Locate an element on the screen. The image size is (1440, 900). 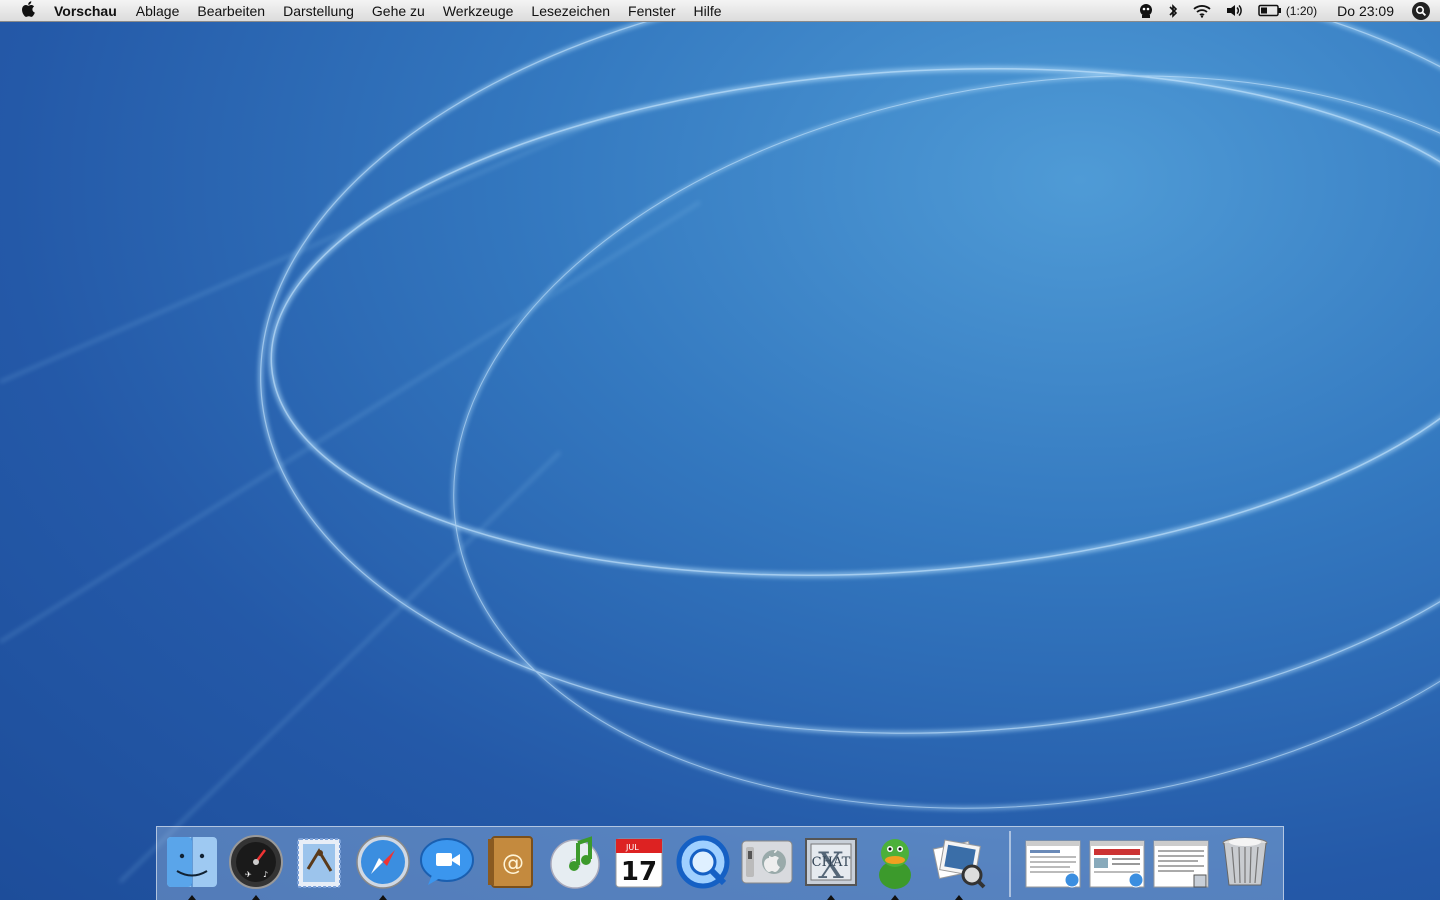
itunes-icon is located at coordinates (575, 862).